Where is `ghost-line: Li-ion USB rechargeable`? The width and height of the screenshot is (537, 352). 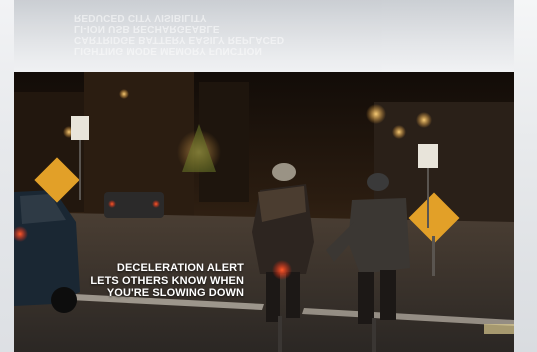 ghost-line: Li-ion USB rechargeable is located at coordinates (147, 28).